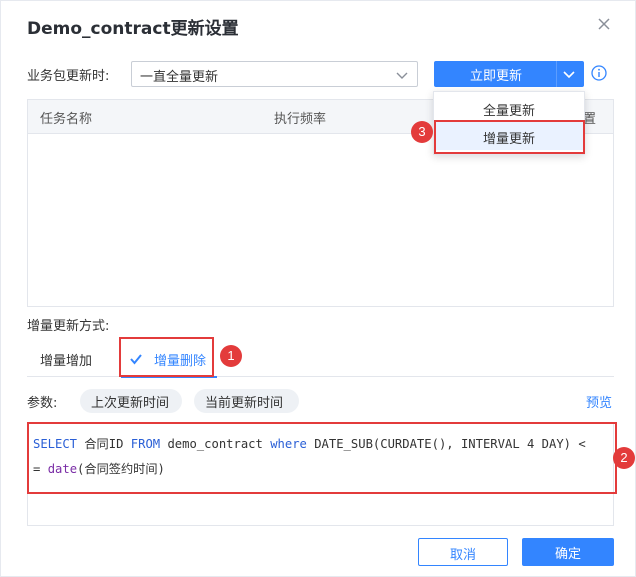 The image size is (636, 577). I want to click on confirm-button: 确定, so click(568, 552).